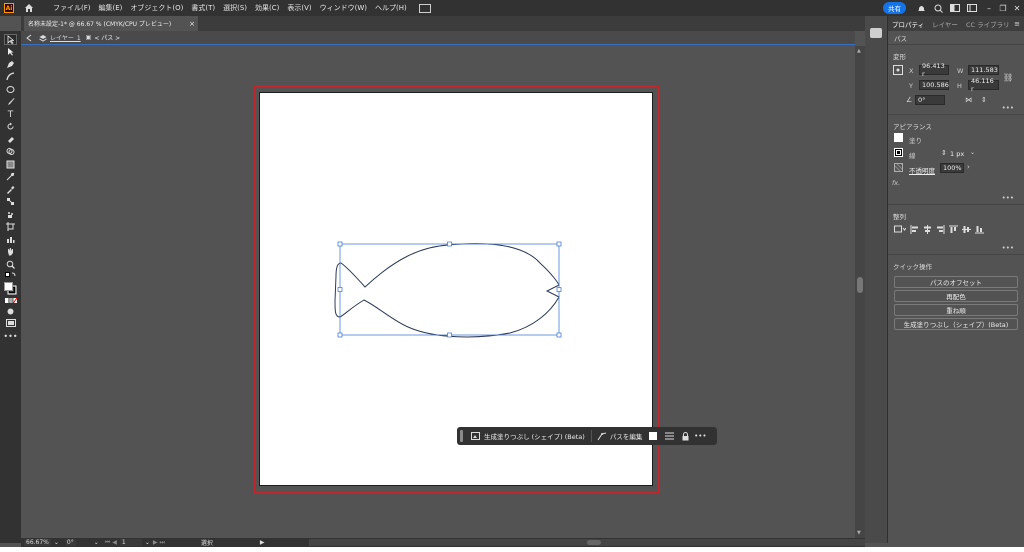 Image resolution: width=1024 pixels, height=552 pixels. What do you see at coordinates (10, 89) in the screenshot?
I see `ellipse-tool-icon` at bounding box center [10, 89].